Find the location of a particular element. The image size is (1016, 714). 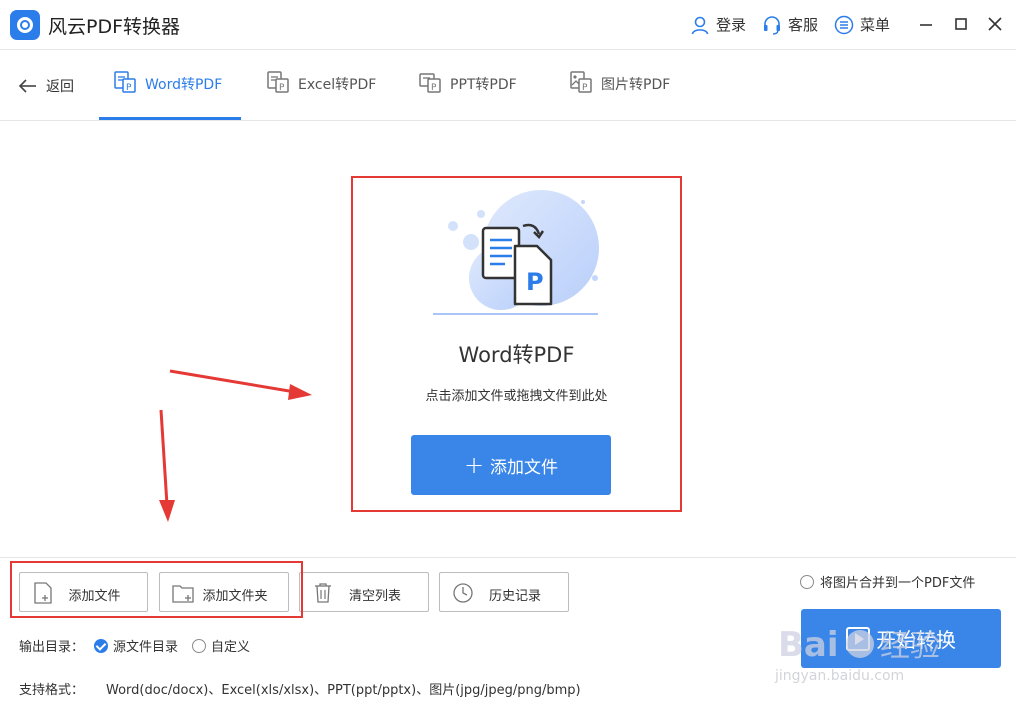

clear-list-button: 清空列表 is located at coordinates (364, 592).